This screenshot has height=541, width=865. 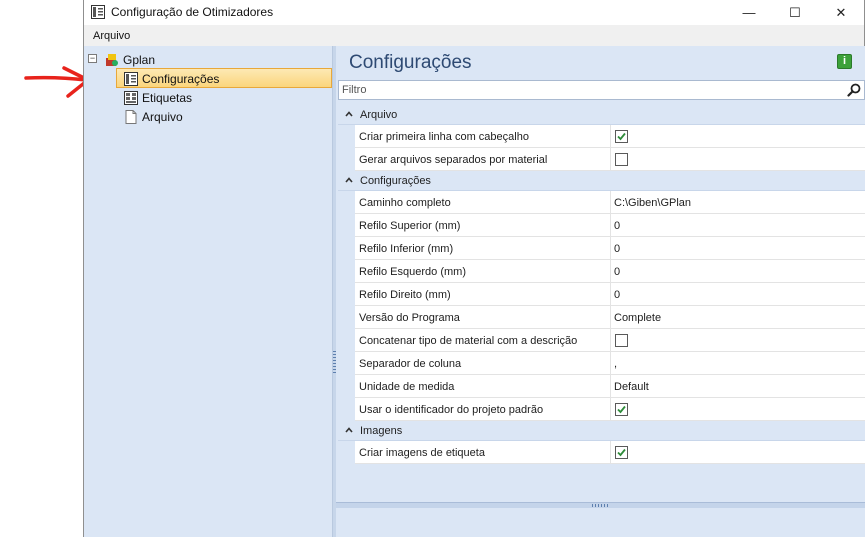 I want to click on tree-item-label: Etiquetas, so click(x=167, y=98).